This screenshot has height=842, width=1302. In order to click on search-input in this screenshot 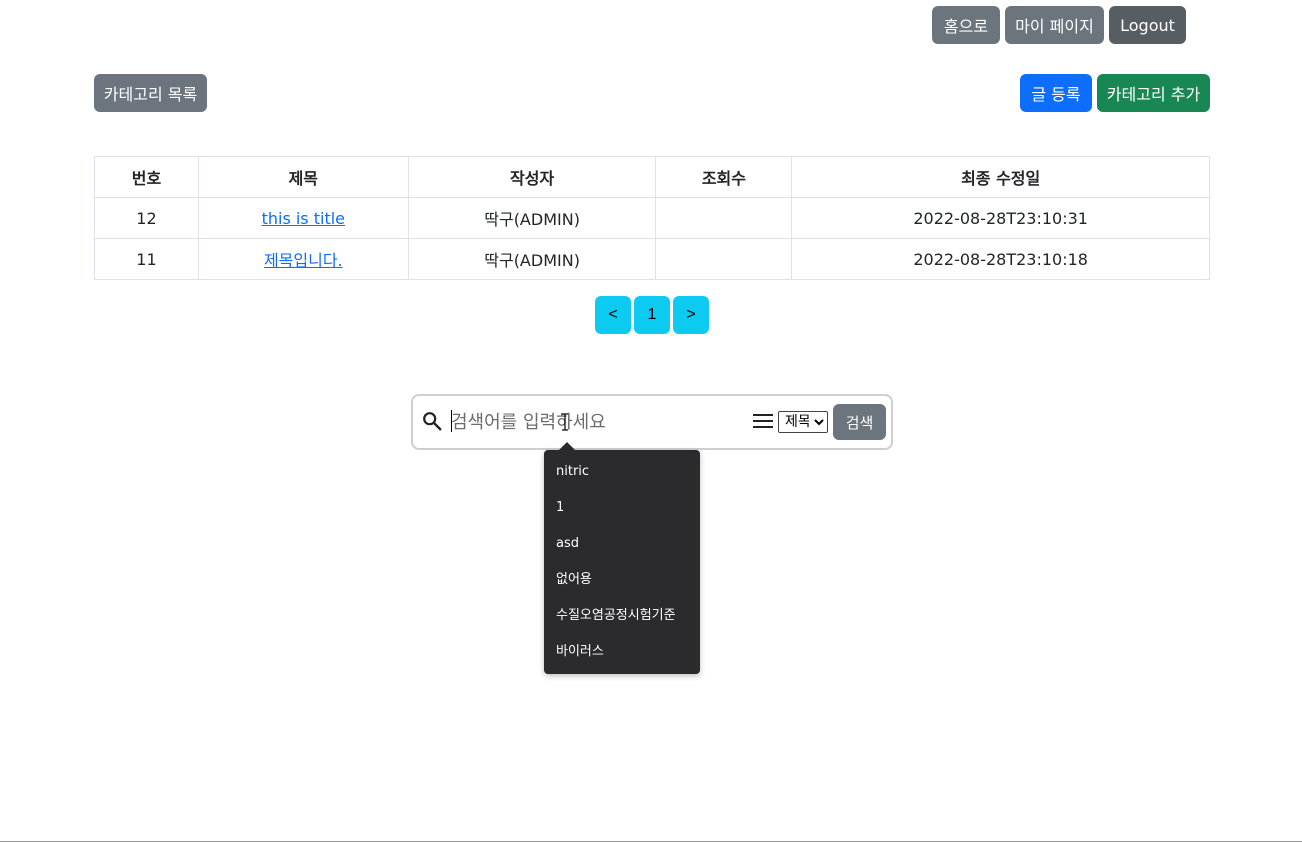, I will do `click(597, 422)`.